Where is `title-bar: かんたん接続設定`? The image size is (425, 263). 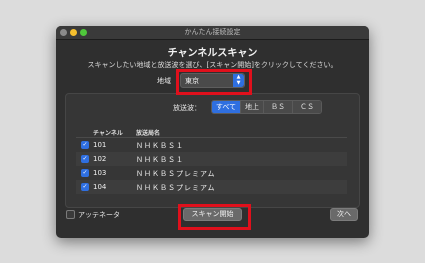
title-bar: かんたん接続設定 is located at coordinates (212, 33).